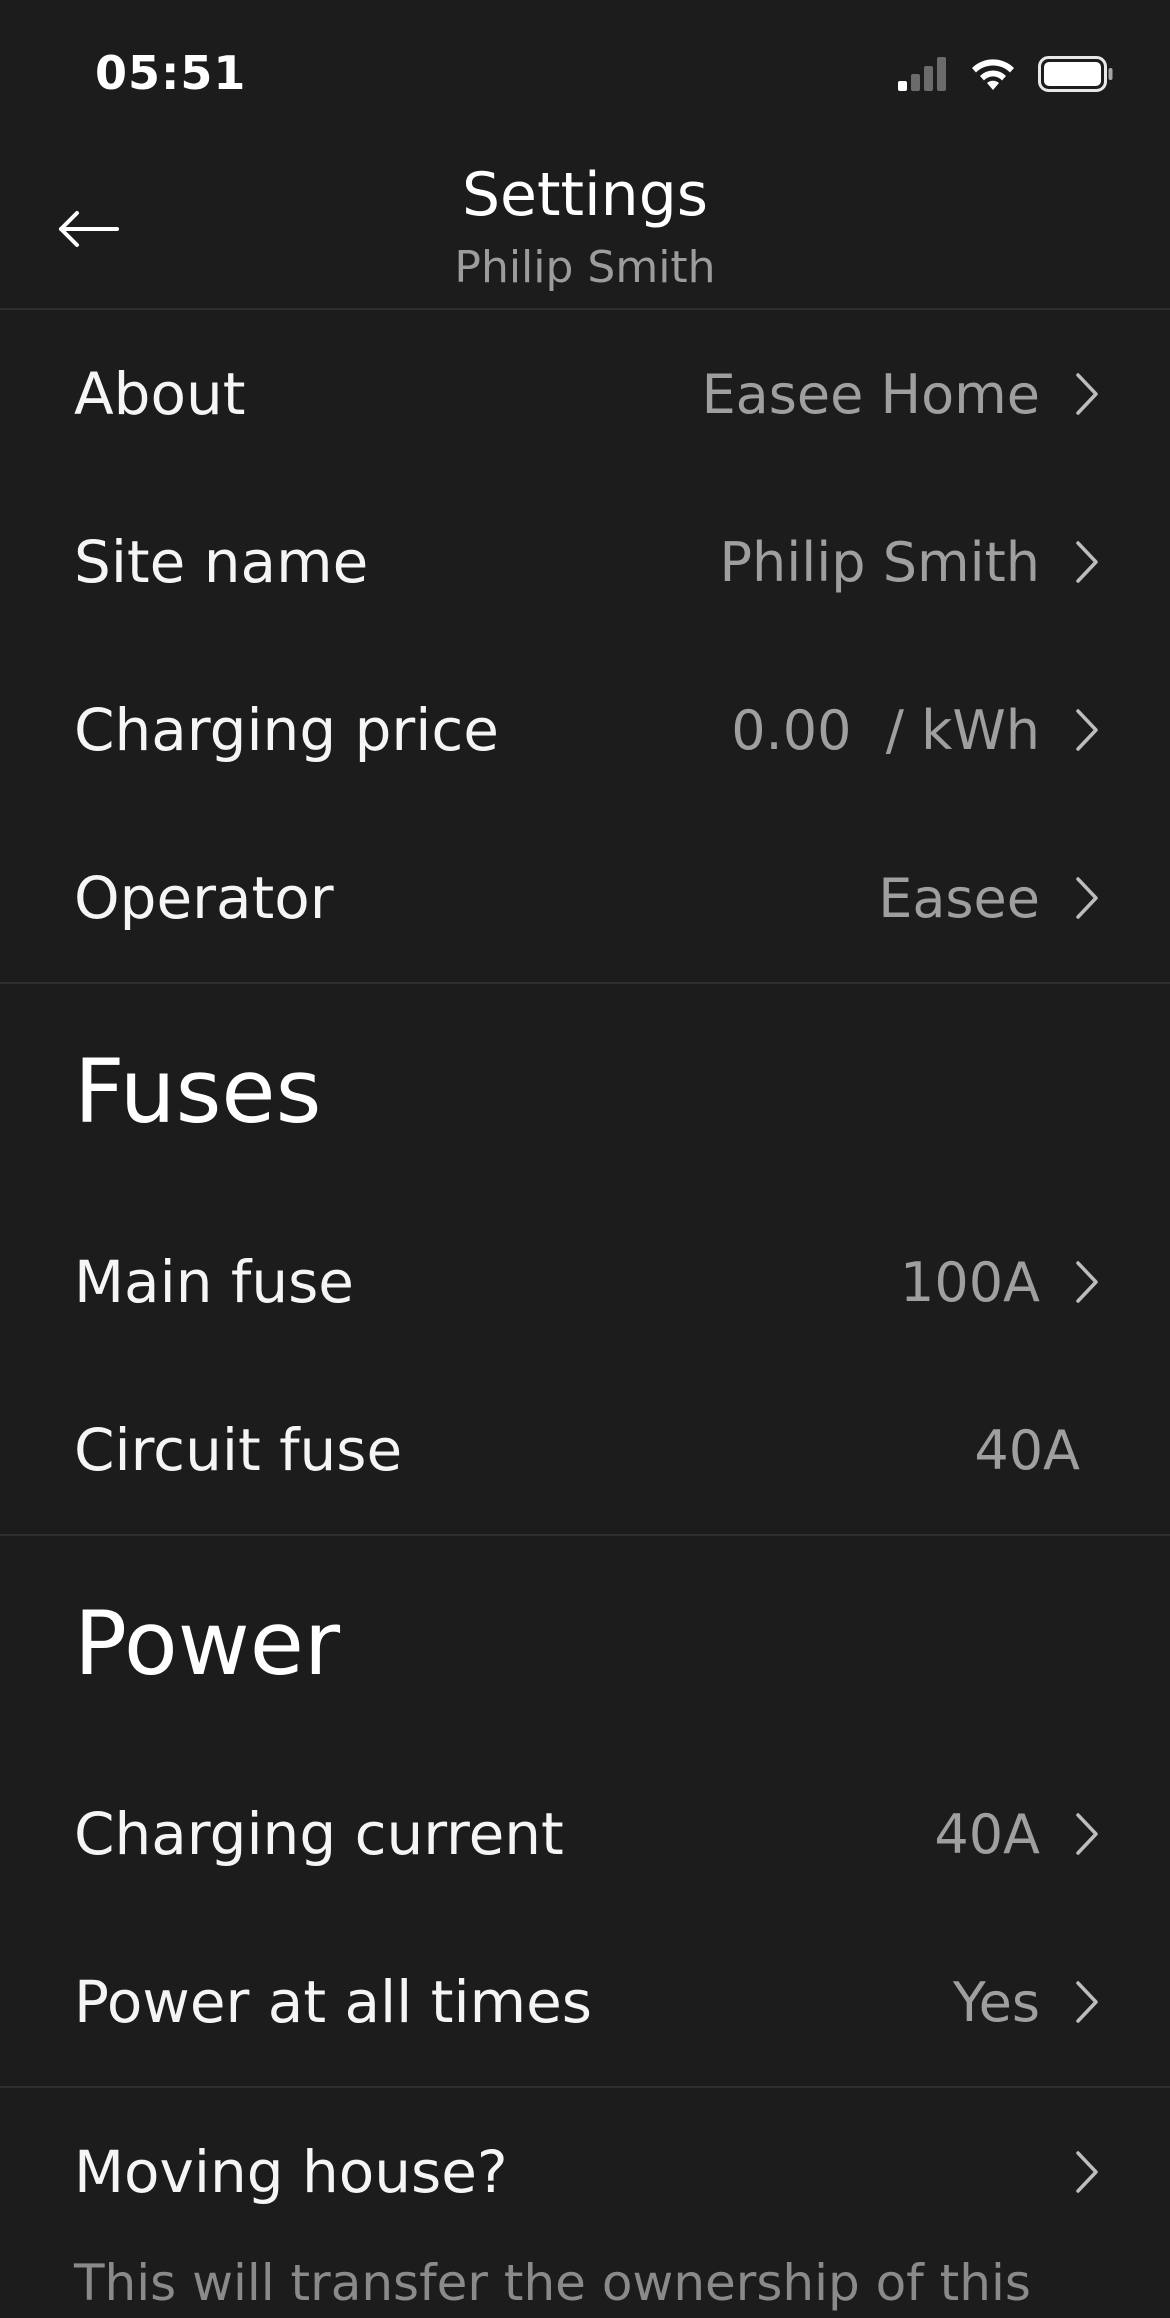 The width and height of the screenshot is (1170, 2318). What do you see at coordinates (885, 730) in the screenshot?
I see `charging-price-value: 0.00 / kWh` at bounding box center [885, 730].